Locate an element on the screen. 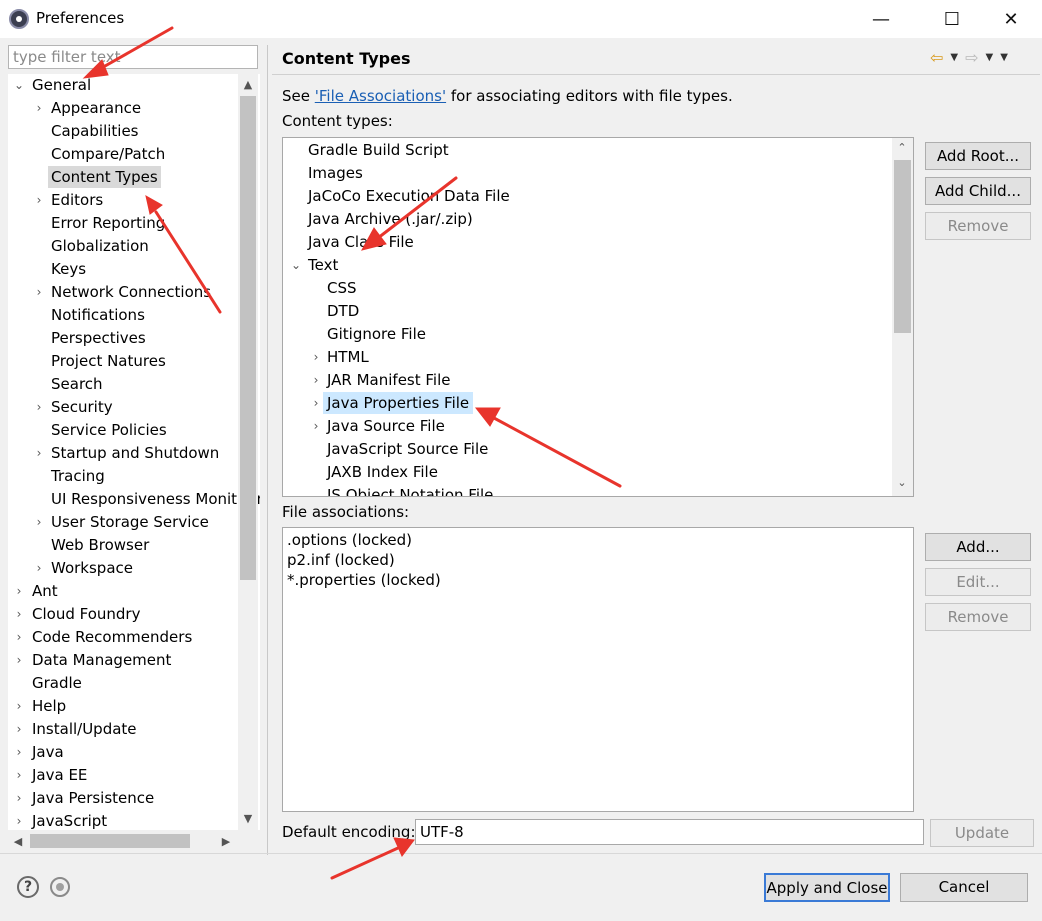  tree-item: Java EE is located at coordinates (59, 775).